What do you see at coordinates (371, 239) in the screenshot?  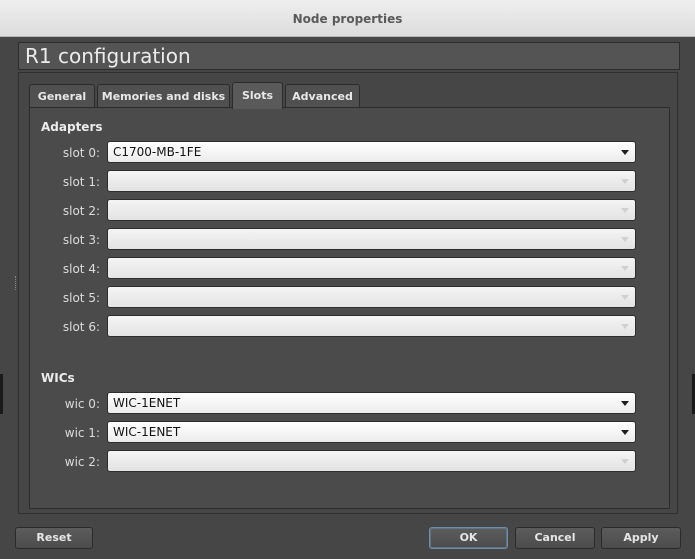 I see `slot-3-select` at bounding box center [371, 239].